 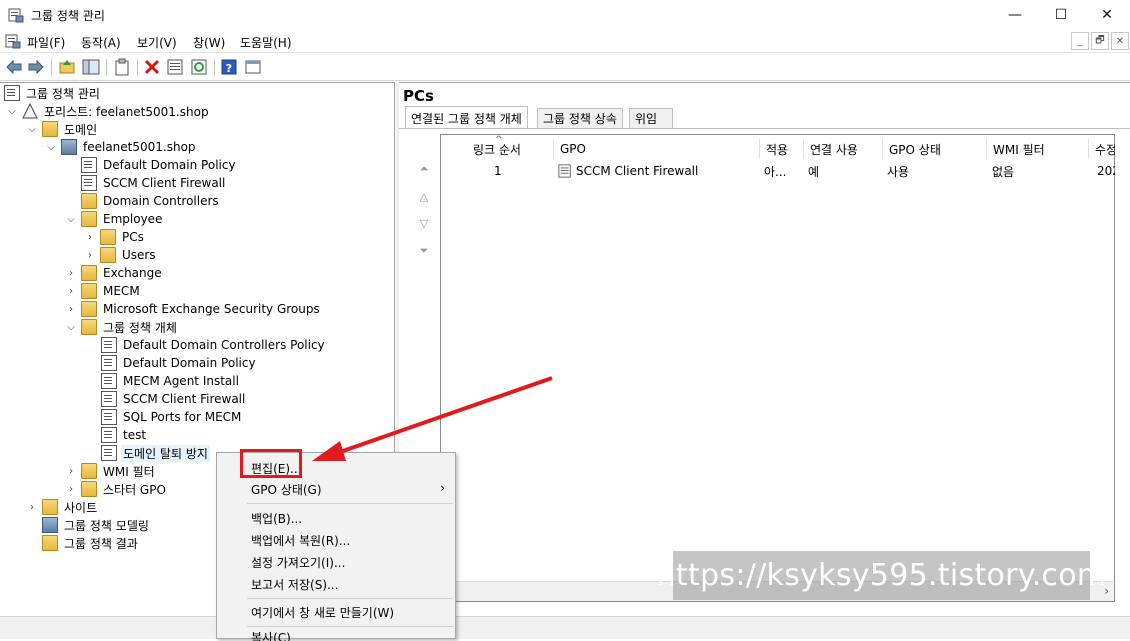 I want to click on menu-file: 파일(F), so click(x=46, y=42).